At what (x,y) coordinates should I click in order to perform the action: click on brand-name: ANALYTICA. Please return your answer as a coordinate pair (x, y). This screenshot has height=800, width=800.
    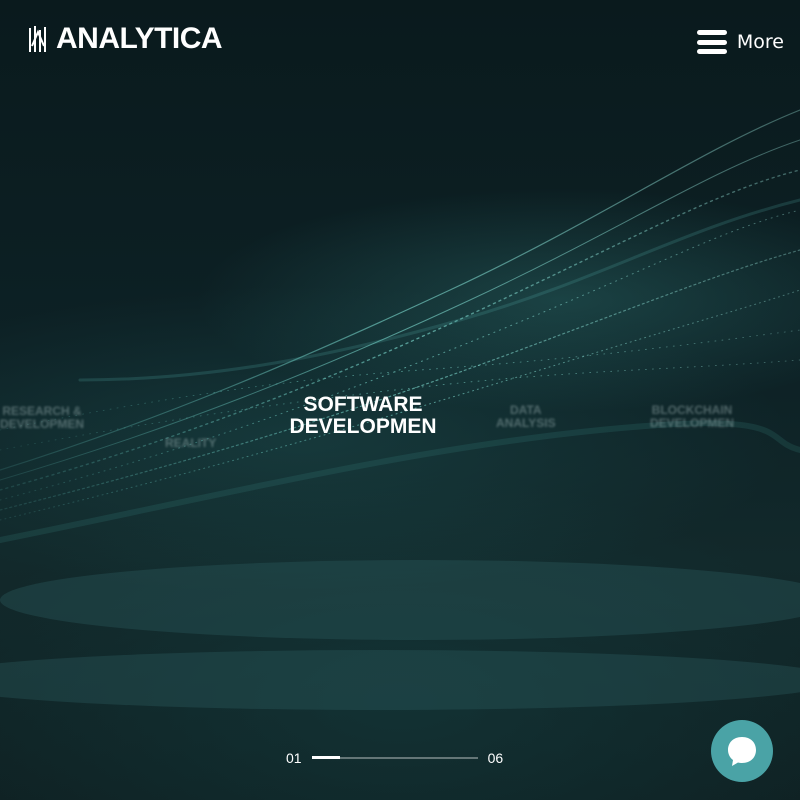
    Looking at the image, I should click on (139, 38).